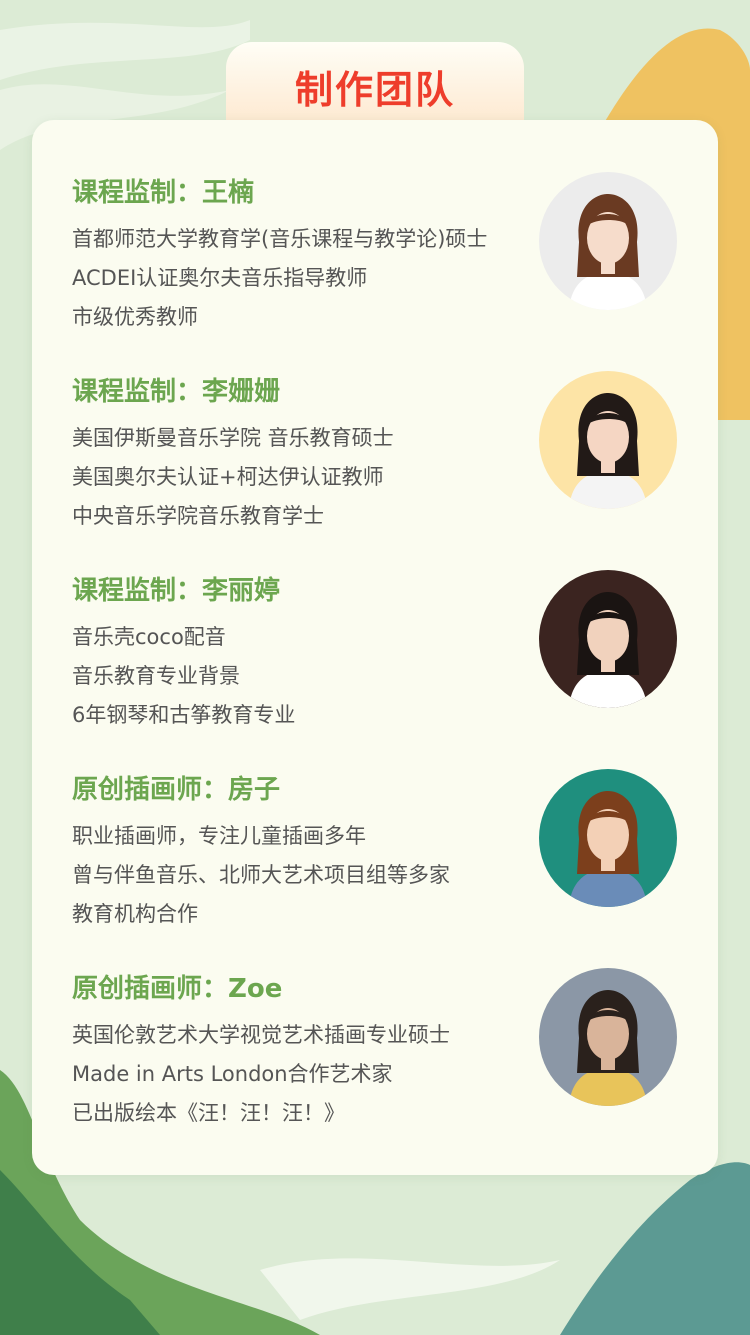 The height and width of the screenshot is (1335, 750). What do you see at coordinates (208, 1113) in the screenshot?
I see `credential-line: 已出版绘本《汪！汪！汪！》` at bounding box center [208, 1113].